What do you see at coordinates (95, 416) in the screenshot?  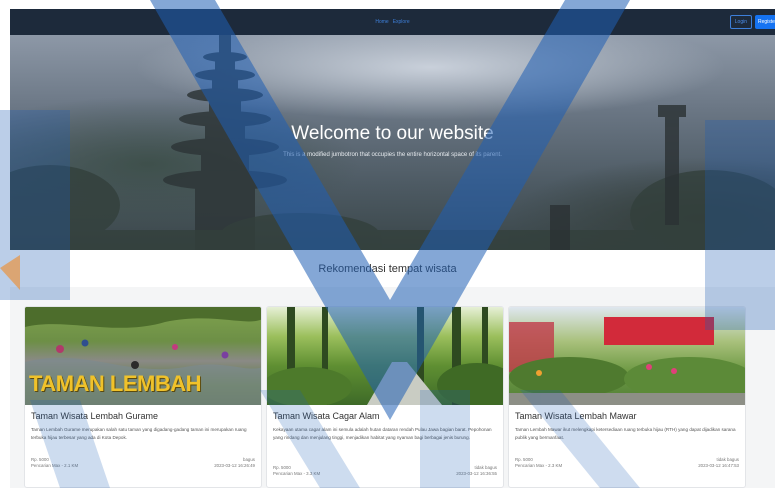 I see `place-card-title: Taman Wisata Lembah Gurame` at bounding box center [95, 416].